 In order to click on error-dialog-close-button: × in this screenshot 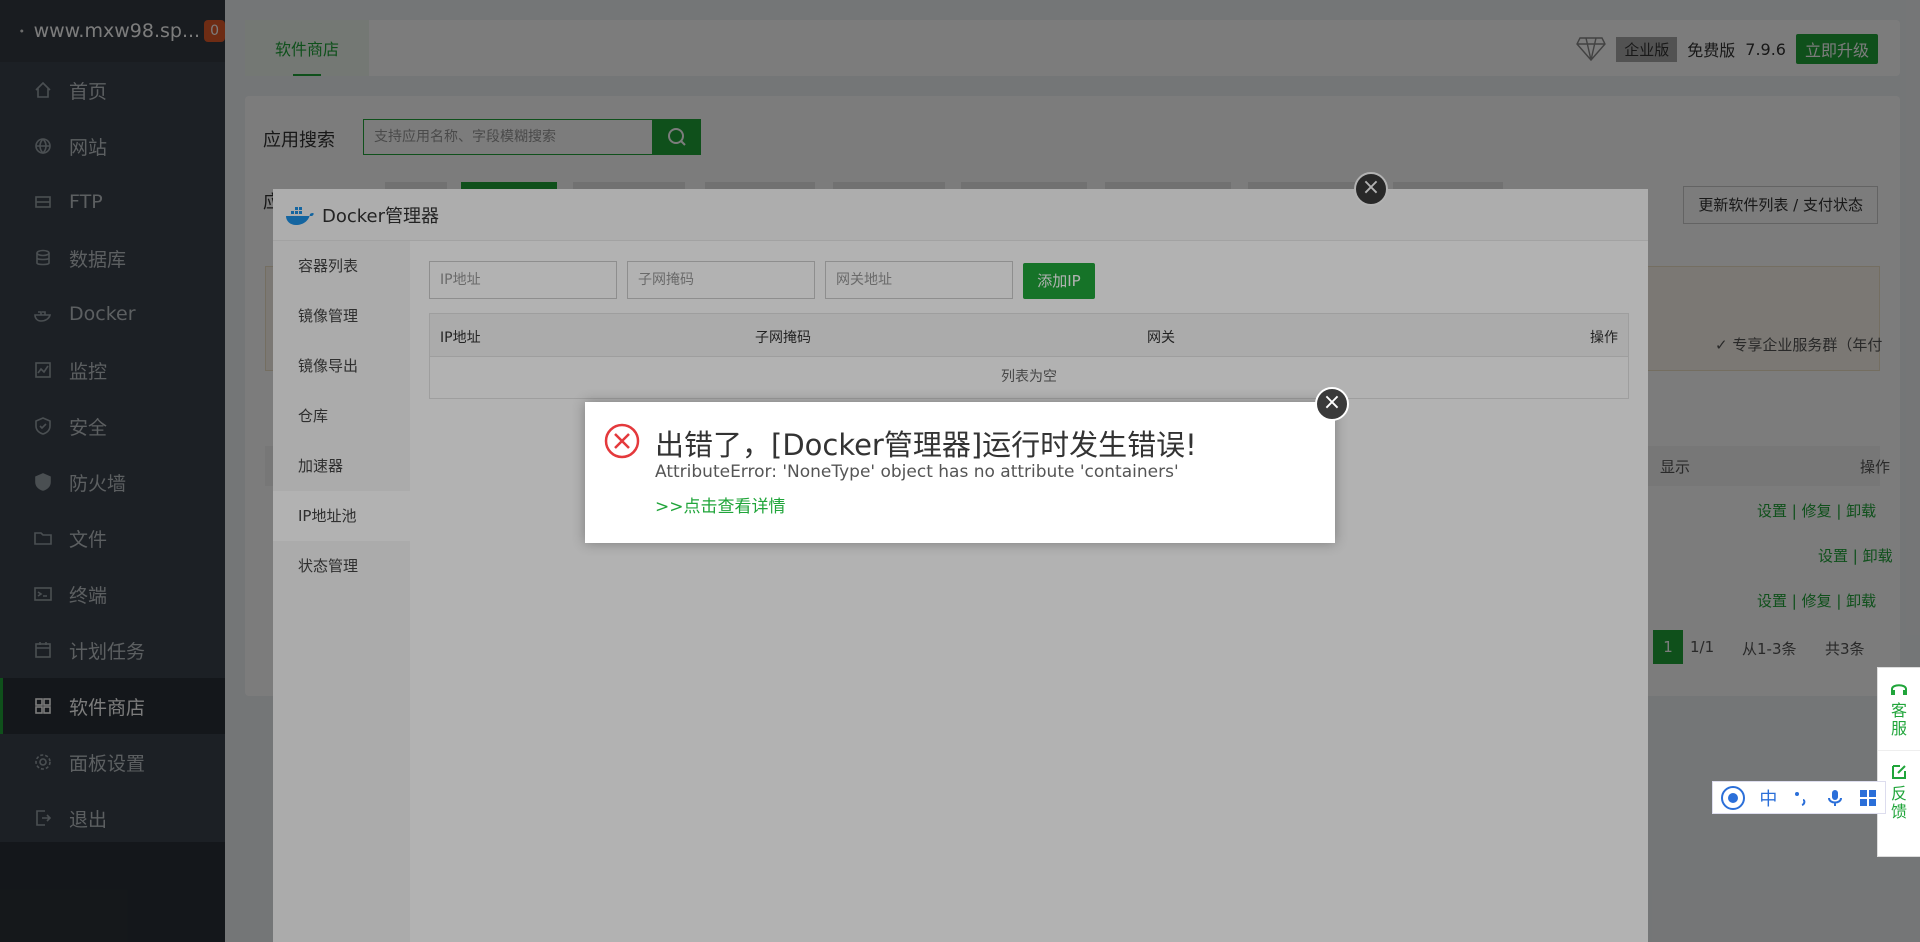, I will do `click(1332, 404)`.